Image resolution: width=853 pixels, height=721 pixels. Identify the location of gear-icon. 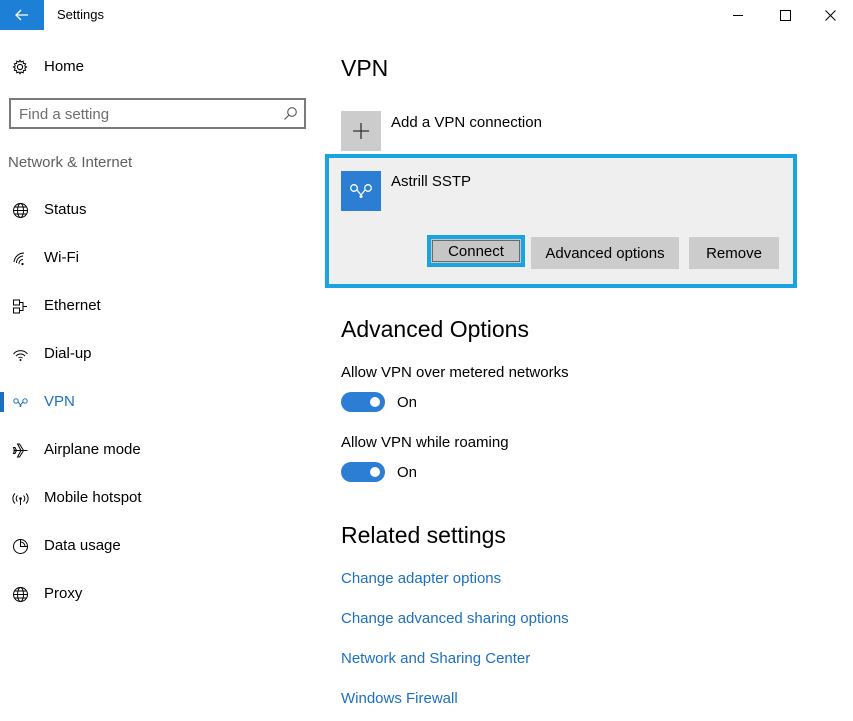
(20, 67).